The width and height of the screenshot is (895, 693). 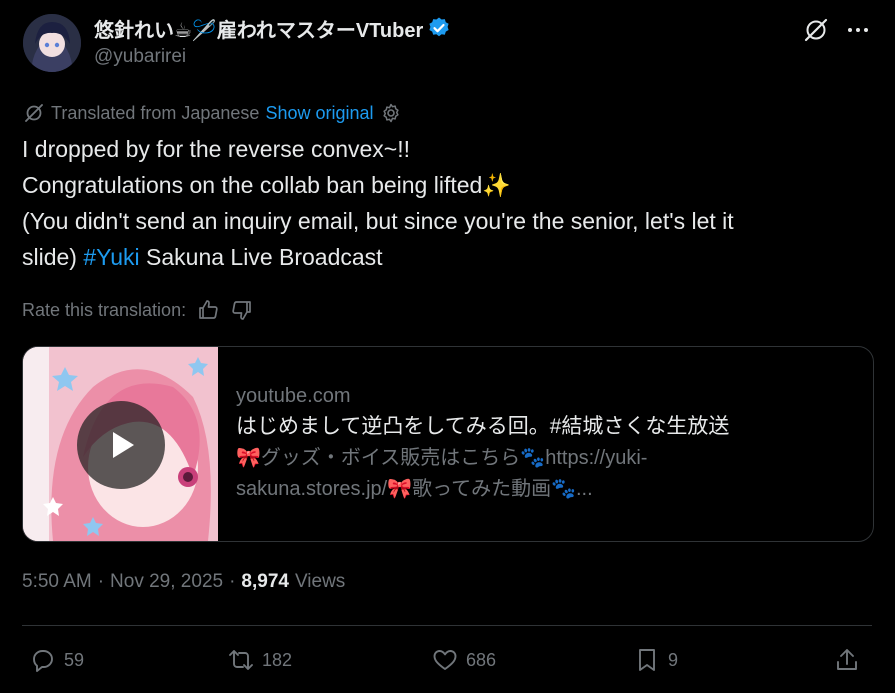 I want to click on rate-translation: Rate this translation:, so click(x=138, y=310).